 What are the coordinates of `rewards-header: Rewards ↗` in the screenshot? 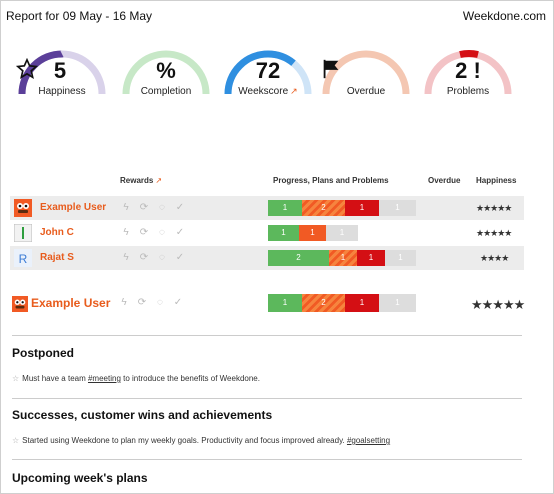 It's located at (141, 180).